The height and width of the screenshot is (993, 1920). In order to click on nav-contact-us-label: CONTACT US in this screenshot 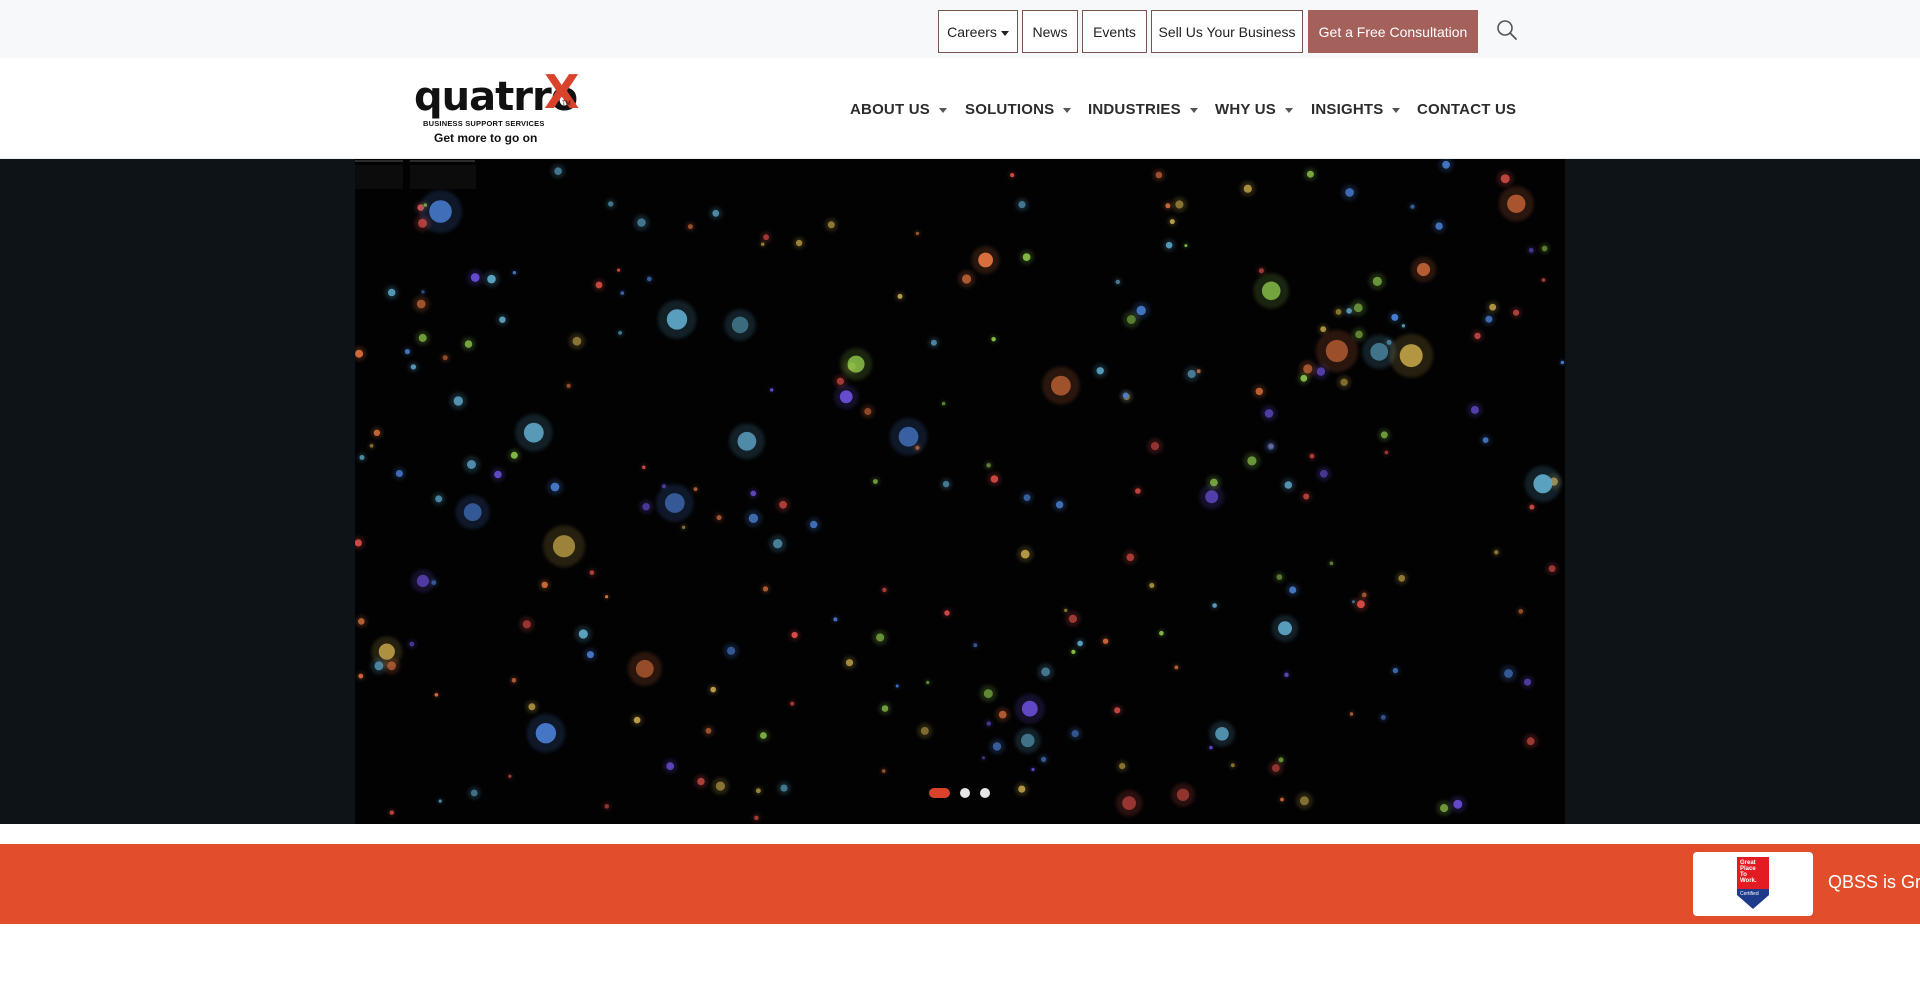, I will do `click(1467, 109)`.